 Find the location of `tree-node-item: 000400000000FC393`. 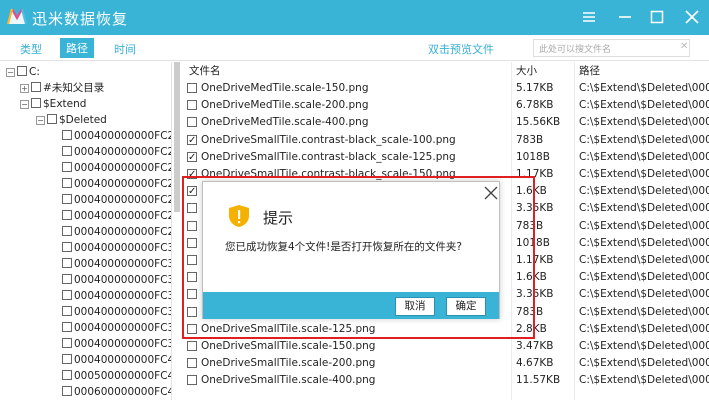

tree-node-item: 000400000000FC393 is located at coordinates (116, 312).